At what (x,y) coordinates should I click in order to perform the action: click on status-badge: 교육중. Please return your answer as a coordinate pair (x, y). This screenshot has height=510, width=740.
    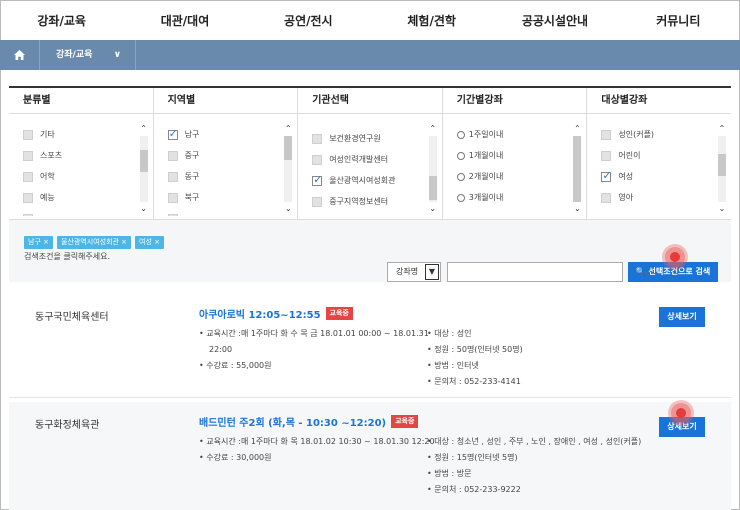
    Looking at the image, I should click on (339, 313).